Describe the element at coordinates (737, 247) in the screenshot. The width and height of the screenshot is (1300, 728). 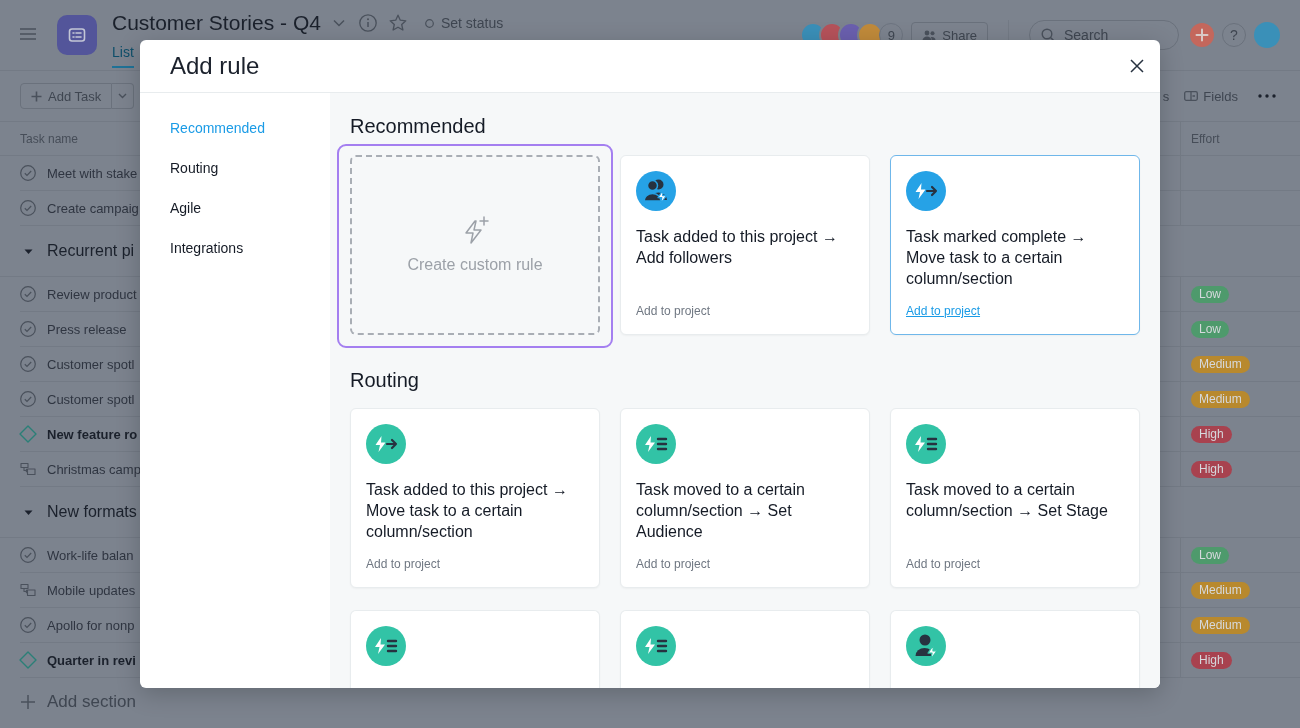
I see `rule-title: Task added to this project → Add followers` at that location.